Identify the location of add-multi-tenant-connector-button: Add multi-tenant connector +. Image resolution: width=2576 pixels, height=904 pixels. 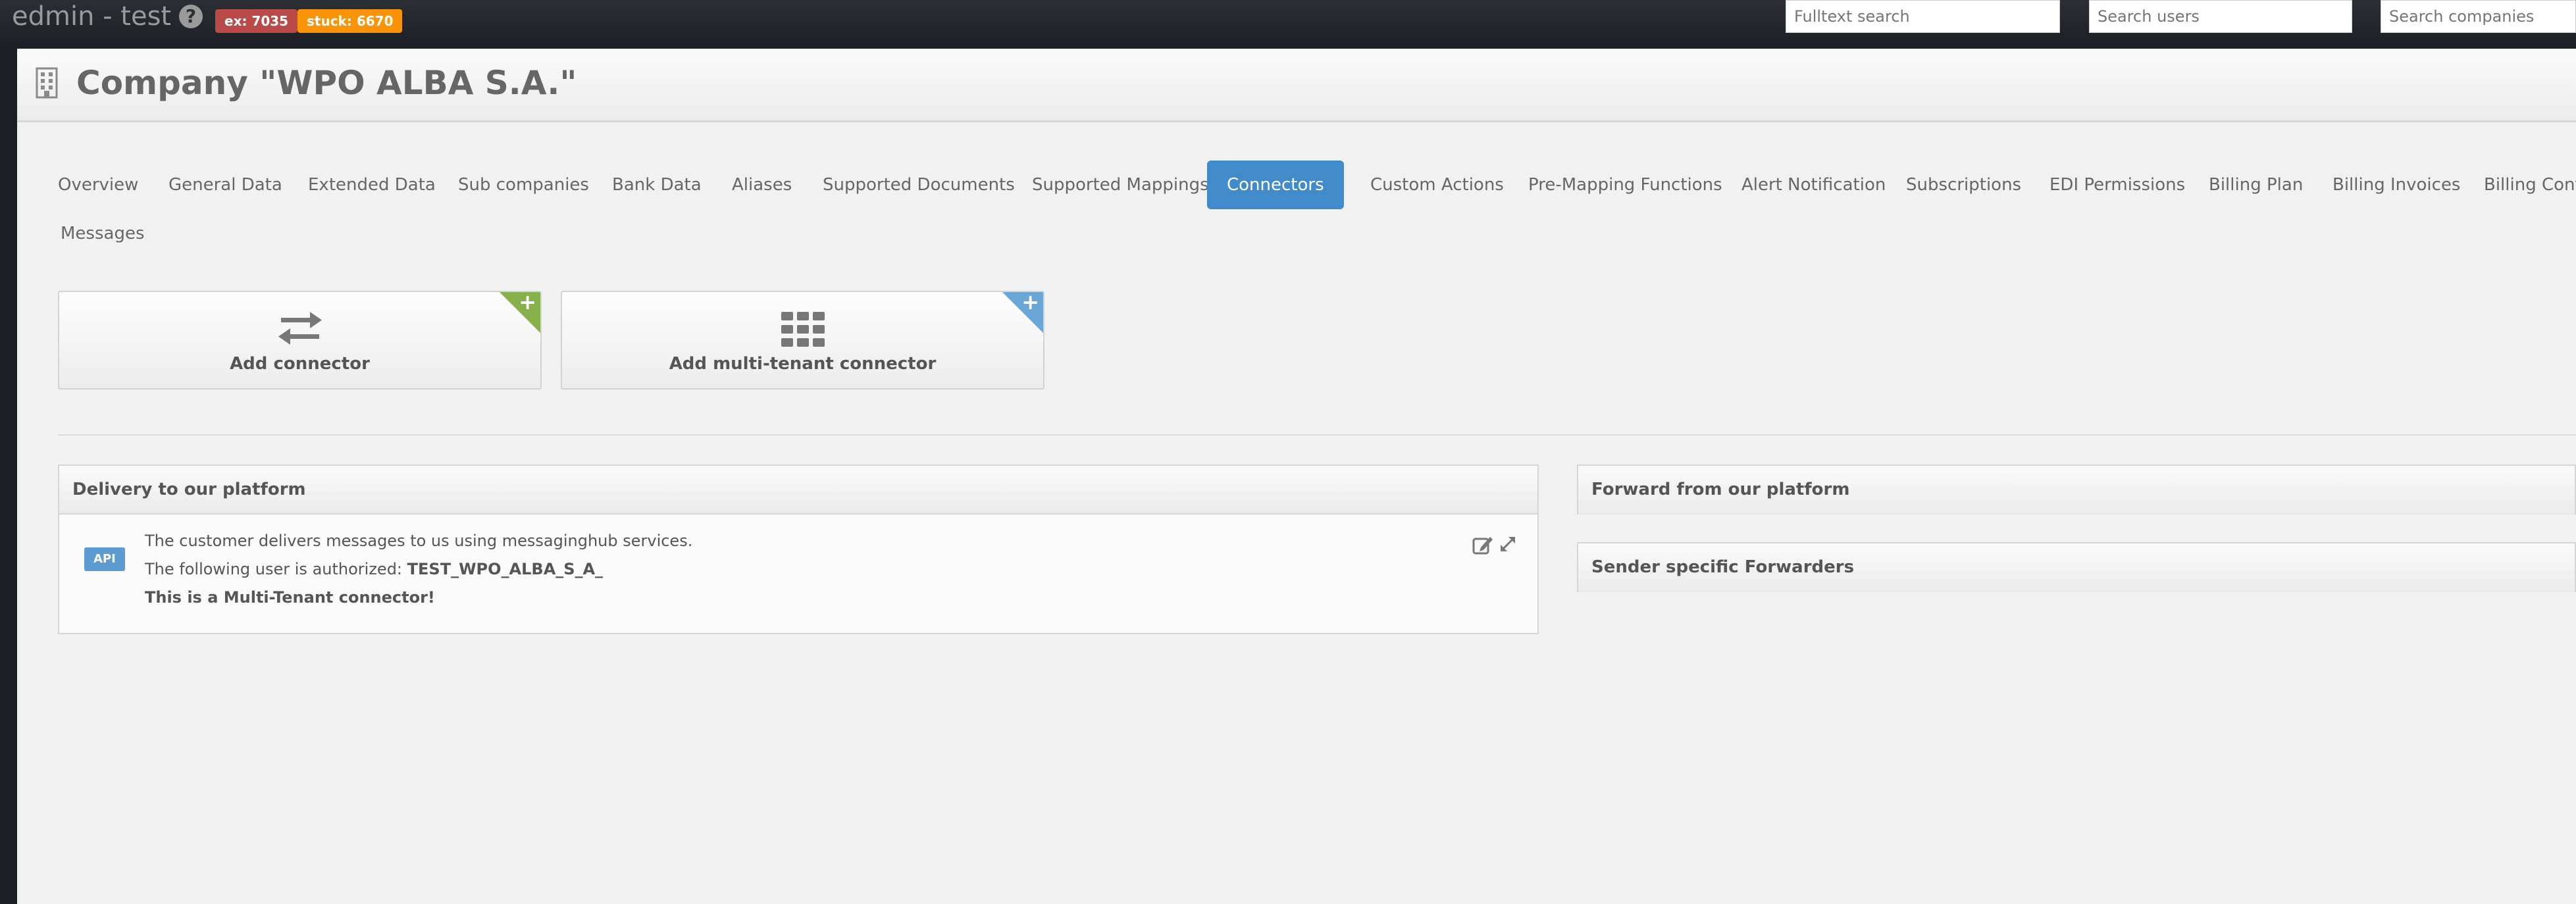
(802, 340).